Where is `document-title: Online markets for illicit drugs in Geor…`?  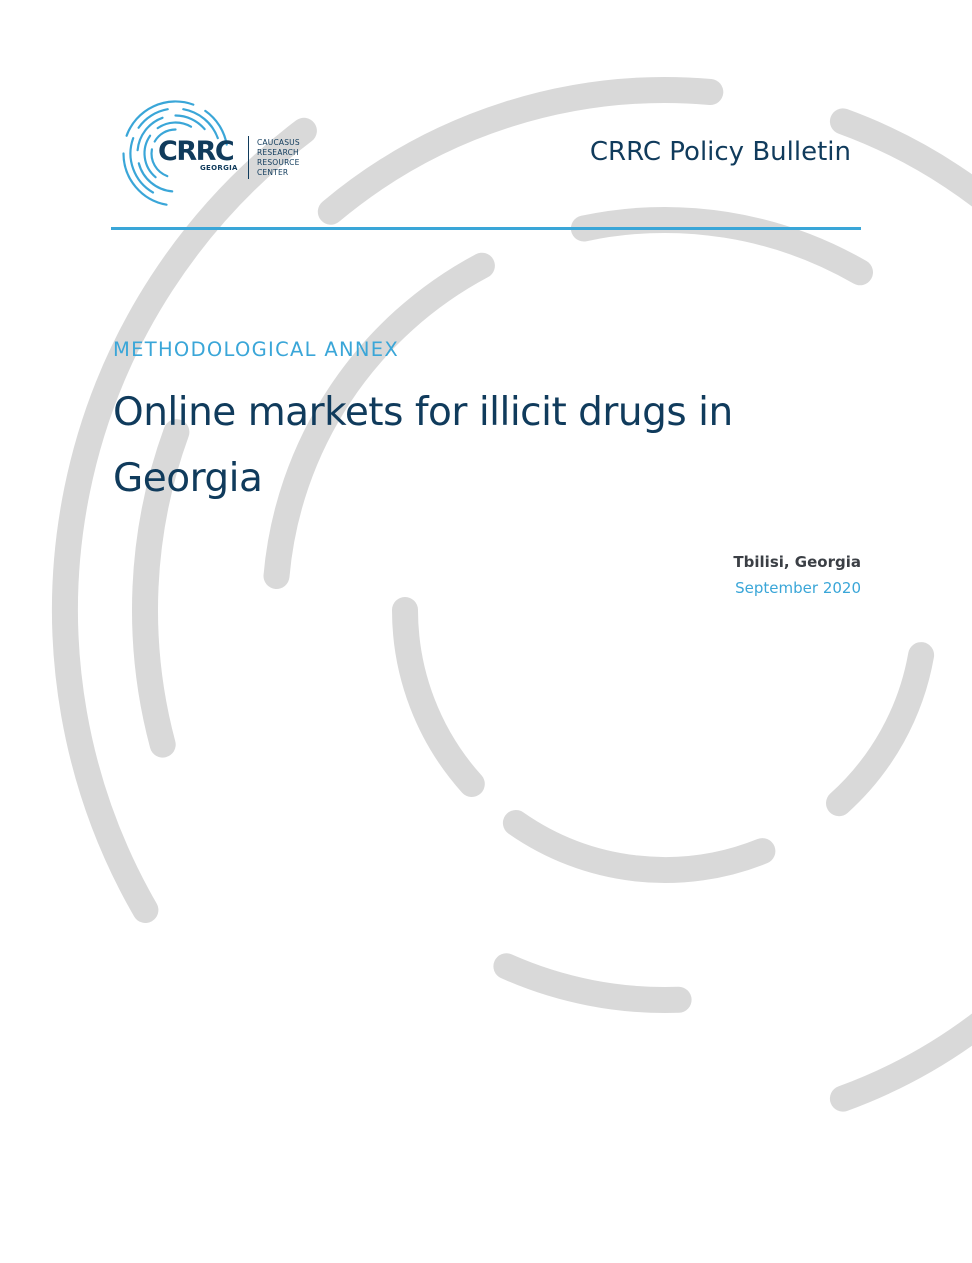
document-title: Online markets for illicit drugs in Geor… is located at coordinates (423, 445).